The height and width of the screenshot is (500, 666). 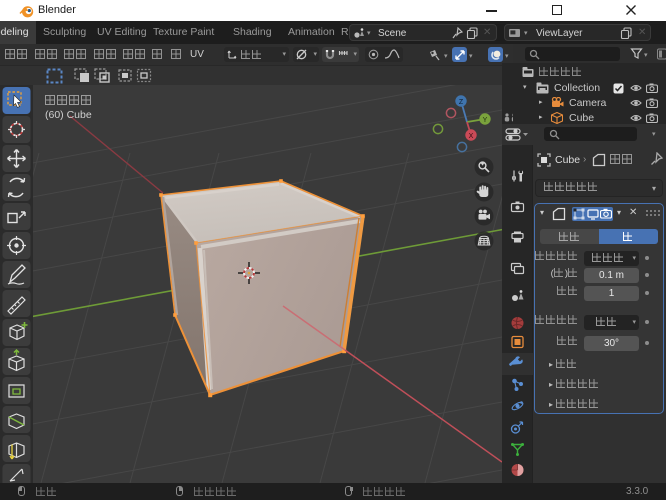 I want to click on svg-text: Y, so click(x=485, y=120).